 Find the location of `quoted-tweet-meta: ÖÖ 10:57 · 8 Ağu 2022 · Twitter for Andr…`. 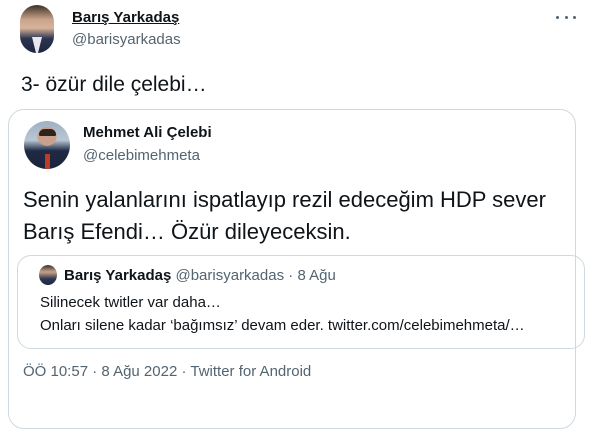

quoted-tweet-meta: ÖÖ 10:57 · 8 Ağu 2022 · Twitter for Andr… is located at coordinates (167, 371).